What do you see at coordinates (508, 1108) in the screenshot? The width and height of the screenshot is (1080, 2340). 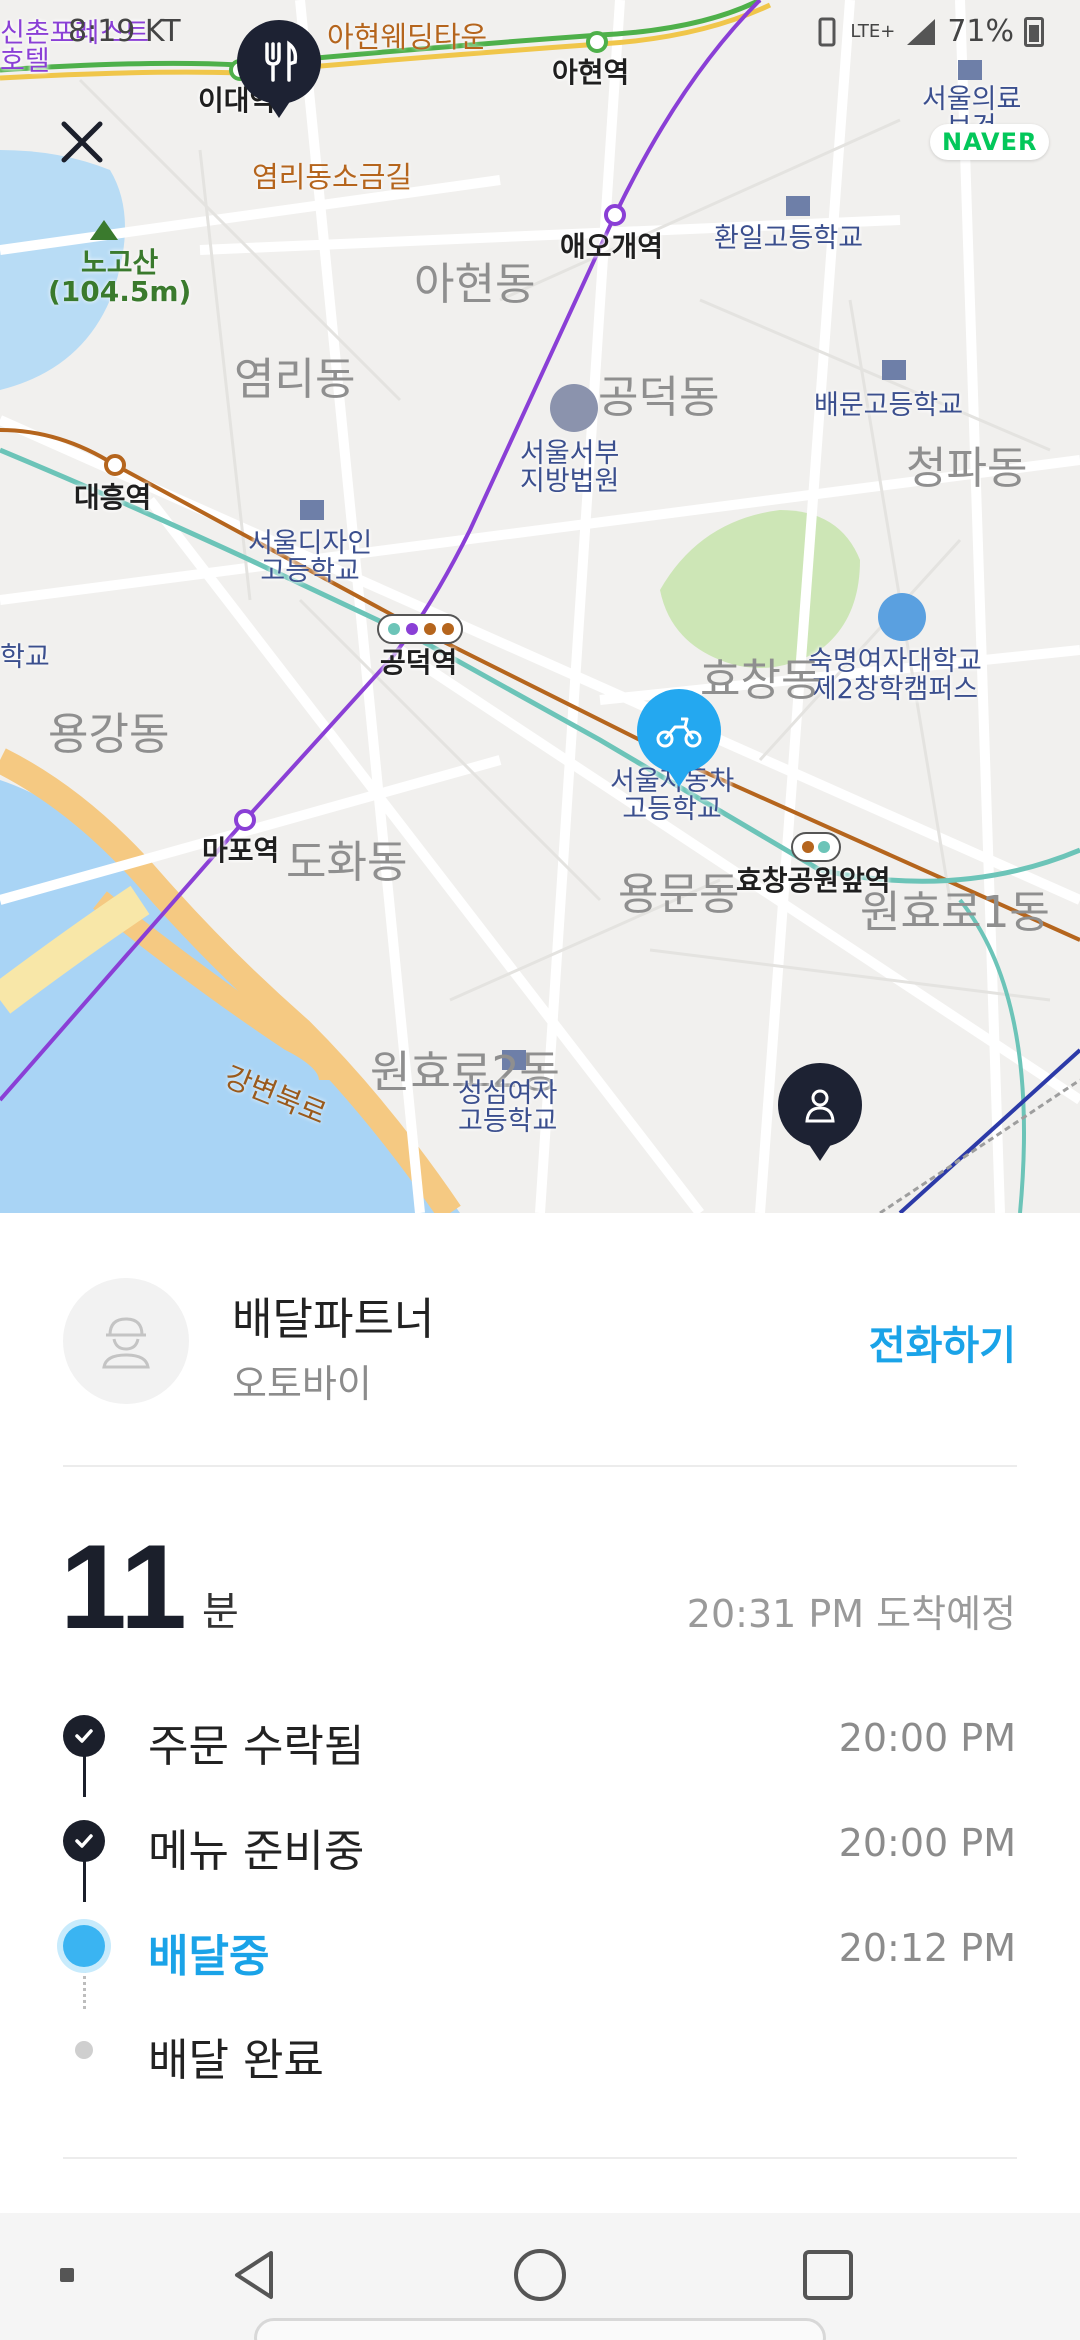 I see `map-label-seongsim-school: 성심여자 고등학교` at bounding box center [508, 1108].